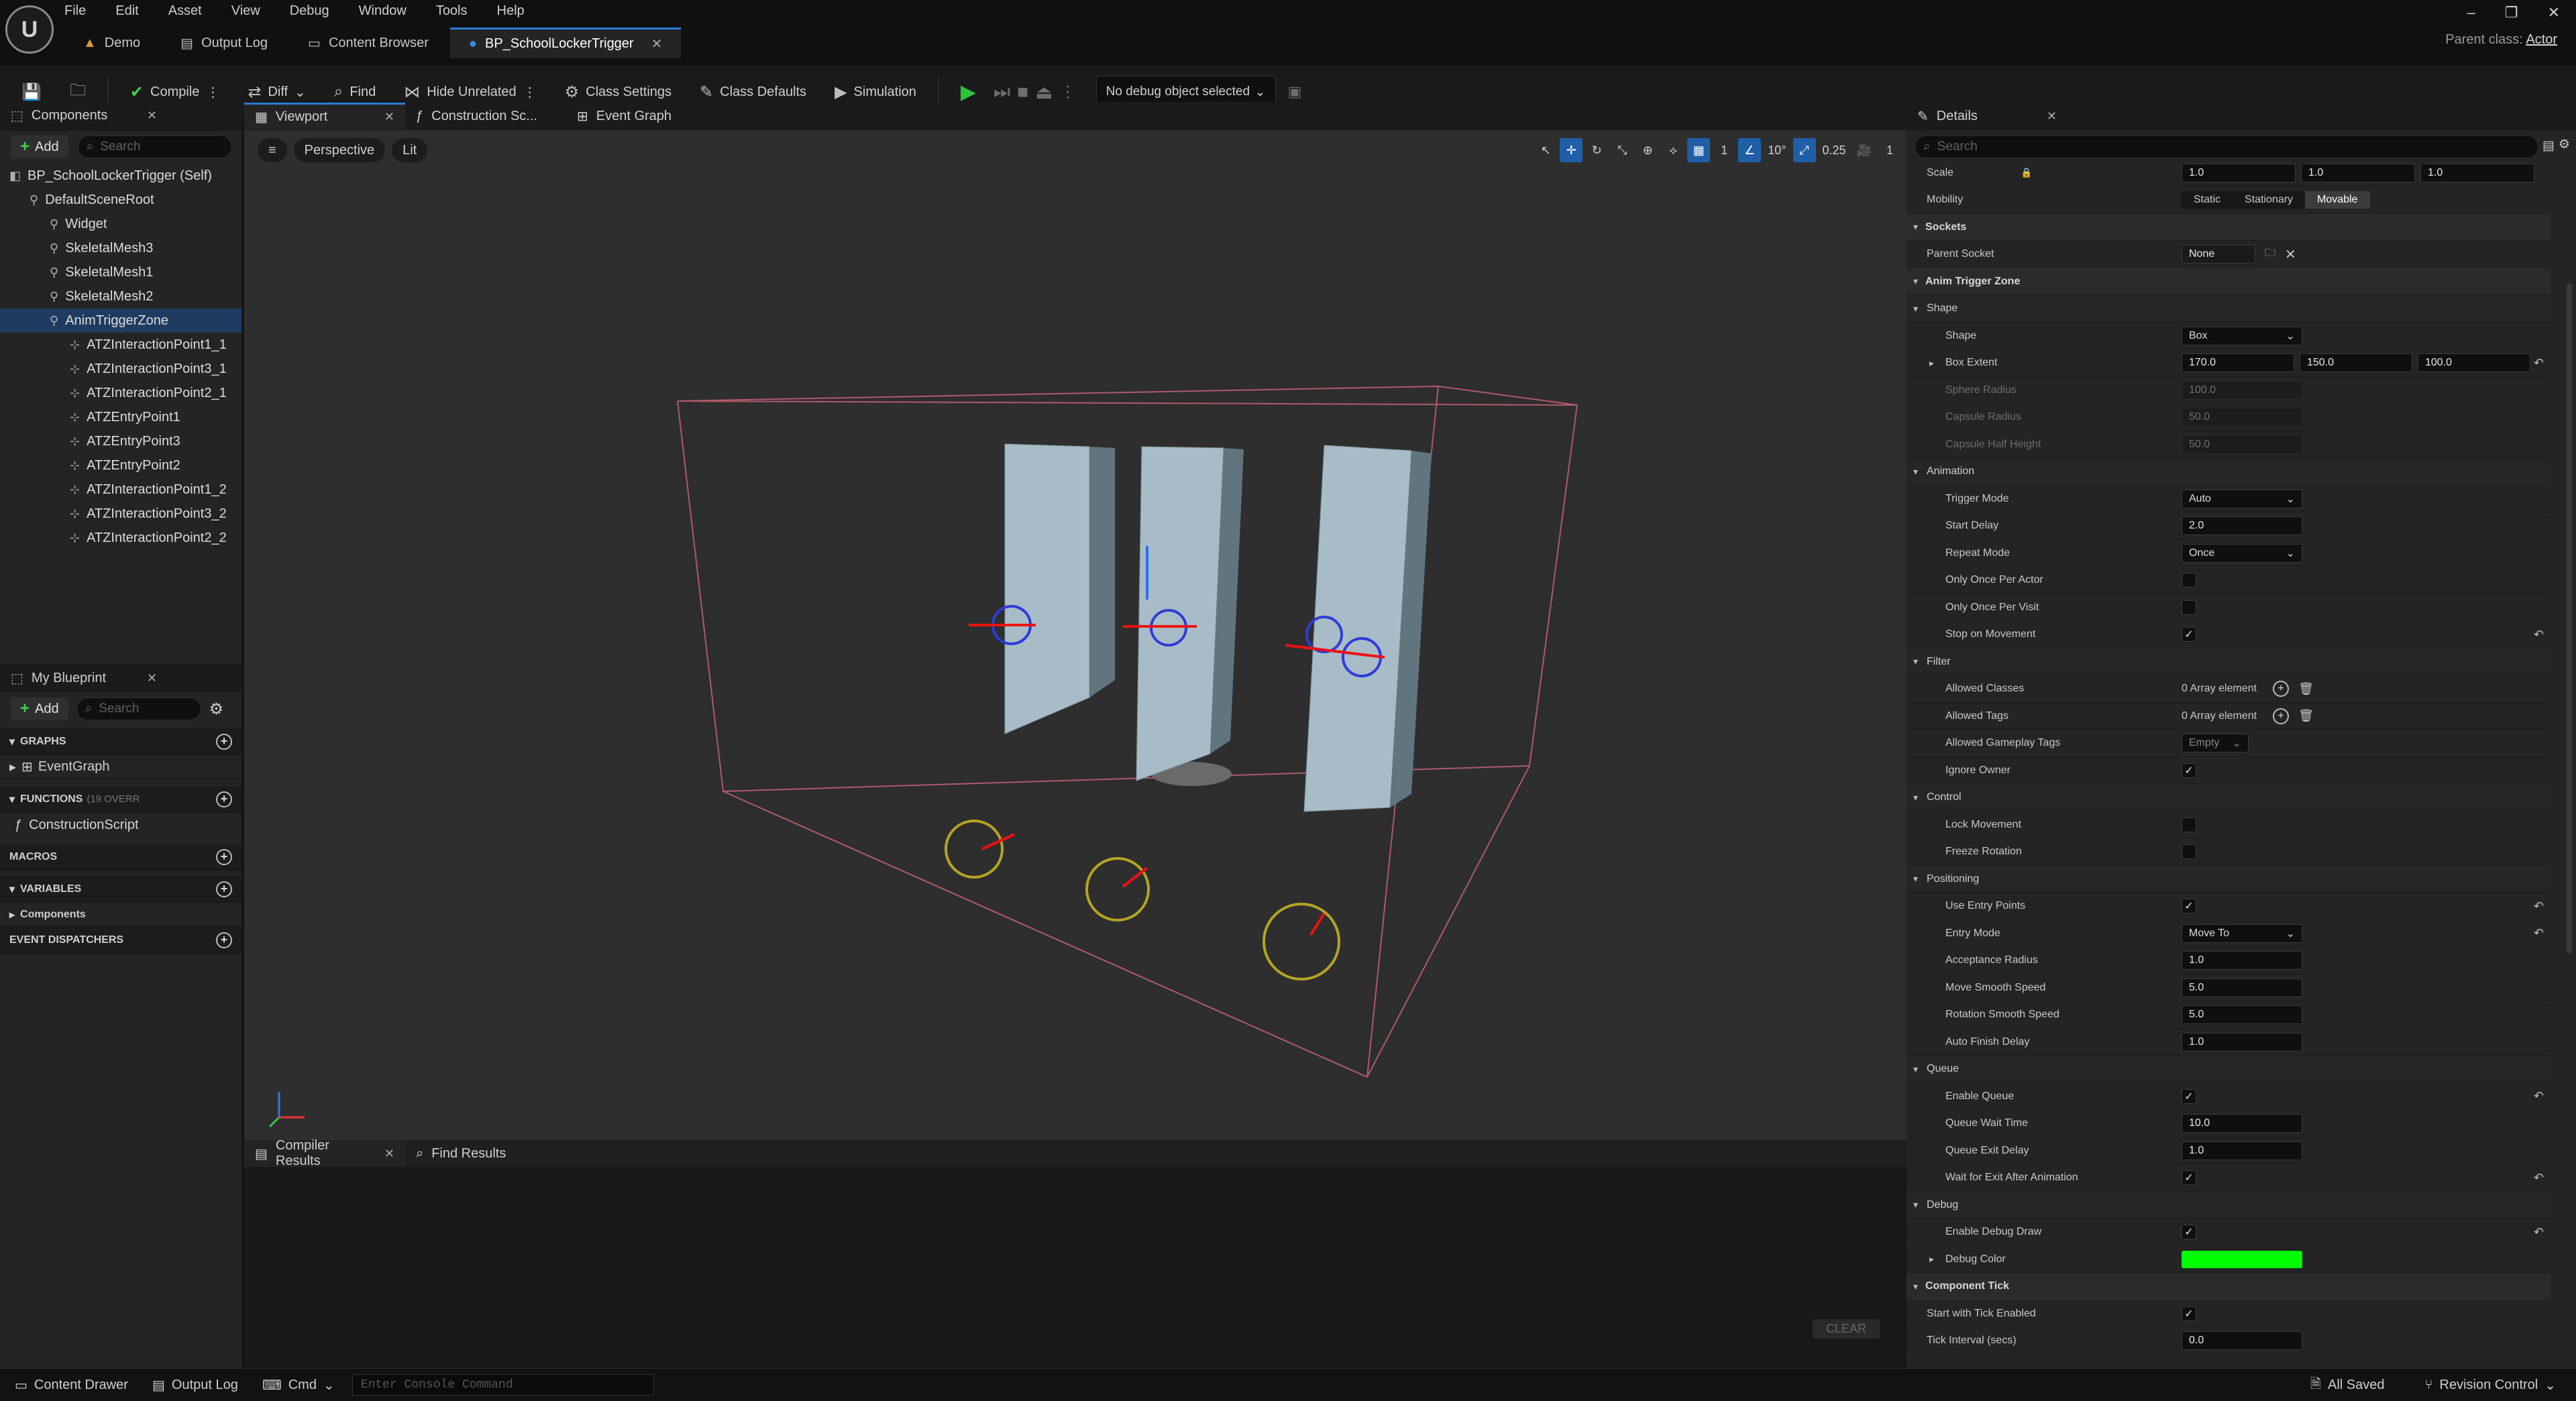  What do you see at coordinates (2242, 1123) in the screenshot?
I see `queue-wait-time-input: 10.0` at bounding box center [2242, 1123].